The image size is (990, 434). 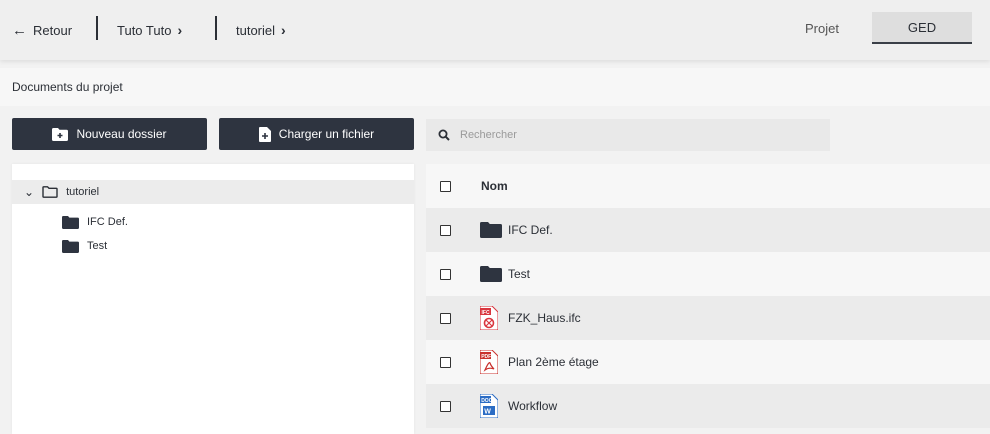 I want to click on breadcrumb-item-project: Tuto Tuto ›, so click(x=149, y=30).